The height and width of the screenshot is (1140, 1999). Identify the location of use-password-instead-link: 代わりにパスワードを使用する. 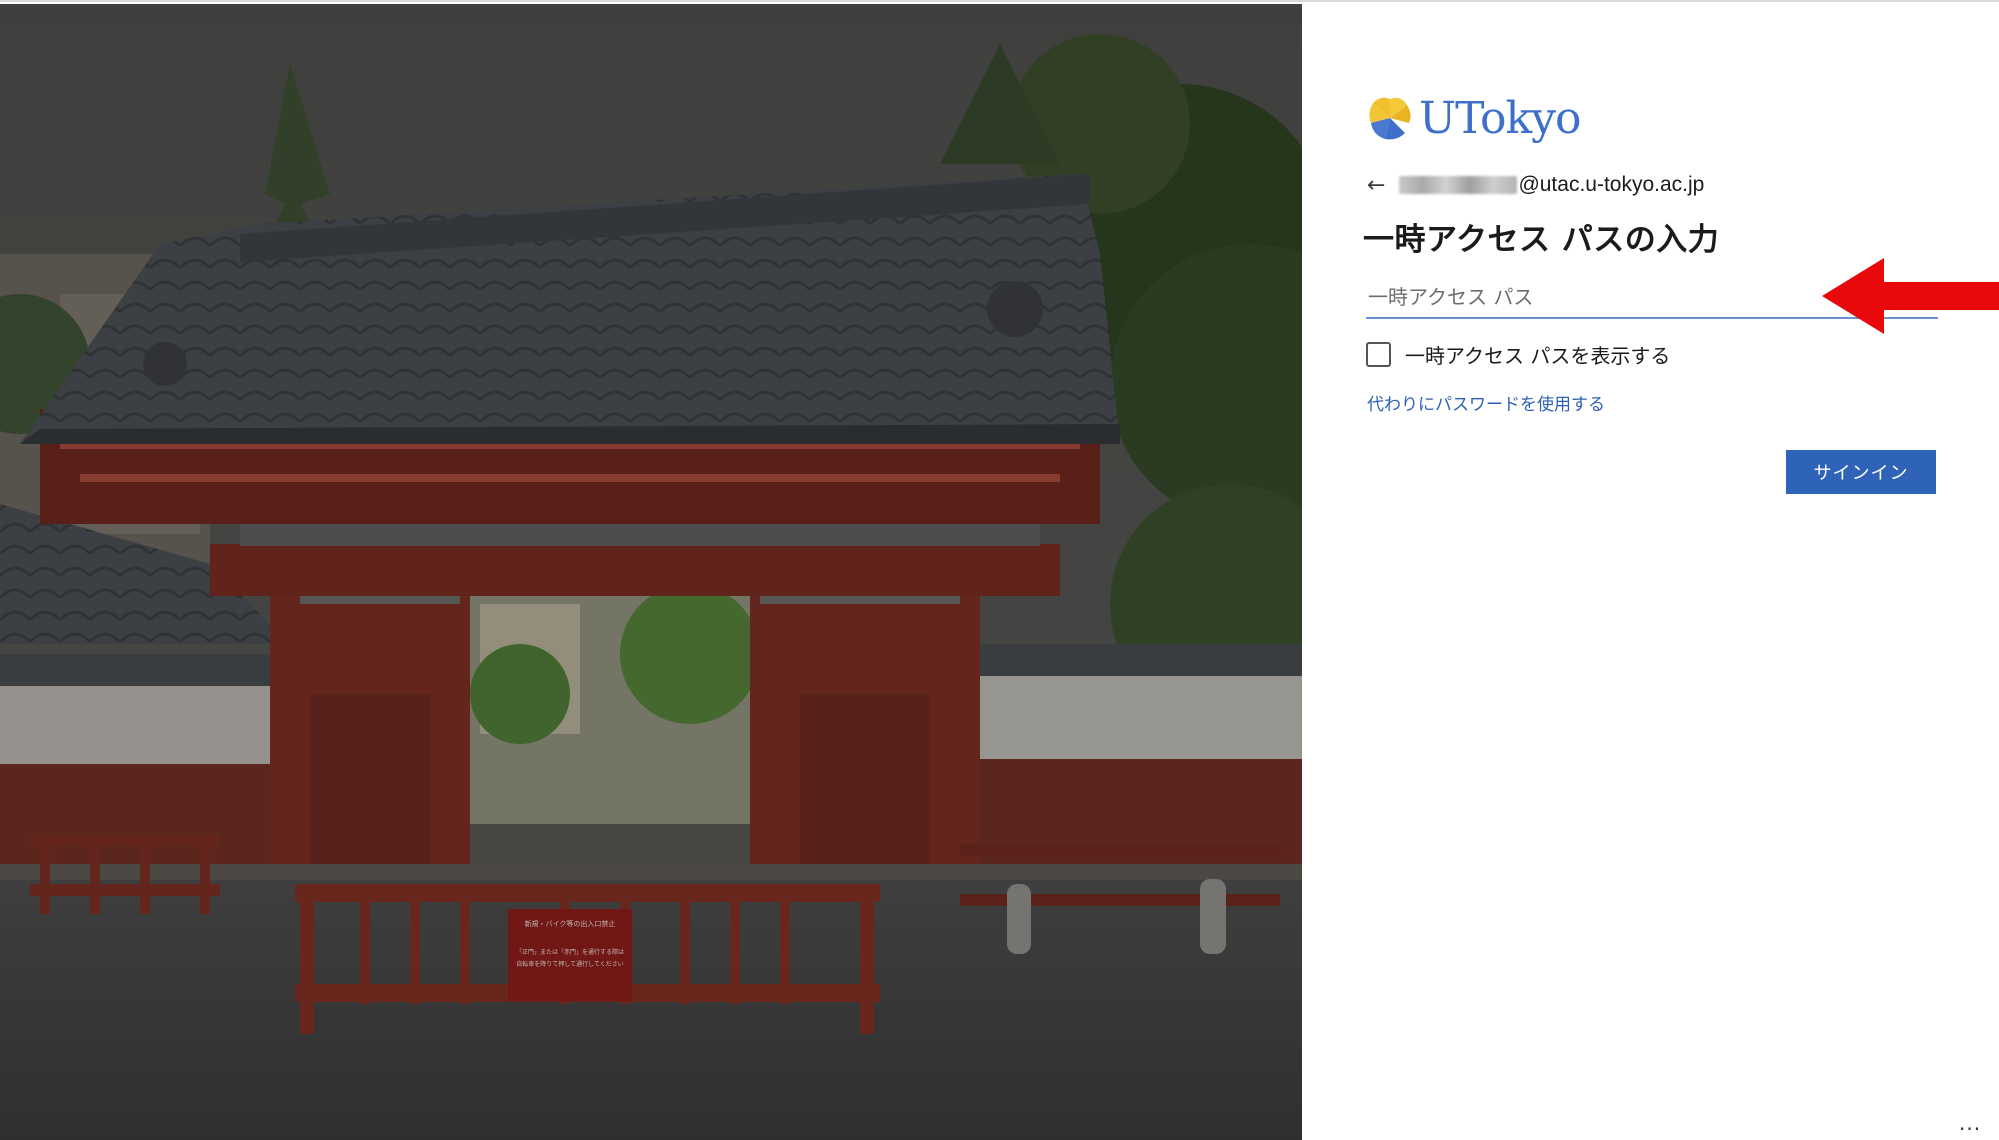
(1486, 402).